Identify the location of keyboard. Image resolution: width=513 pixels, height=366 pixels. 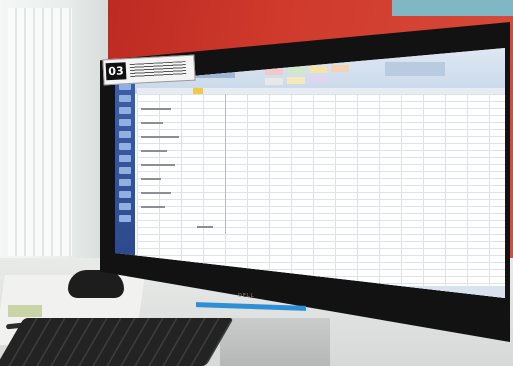
(117, 342).